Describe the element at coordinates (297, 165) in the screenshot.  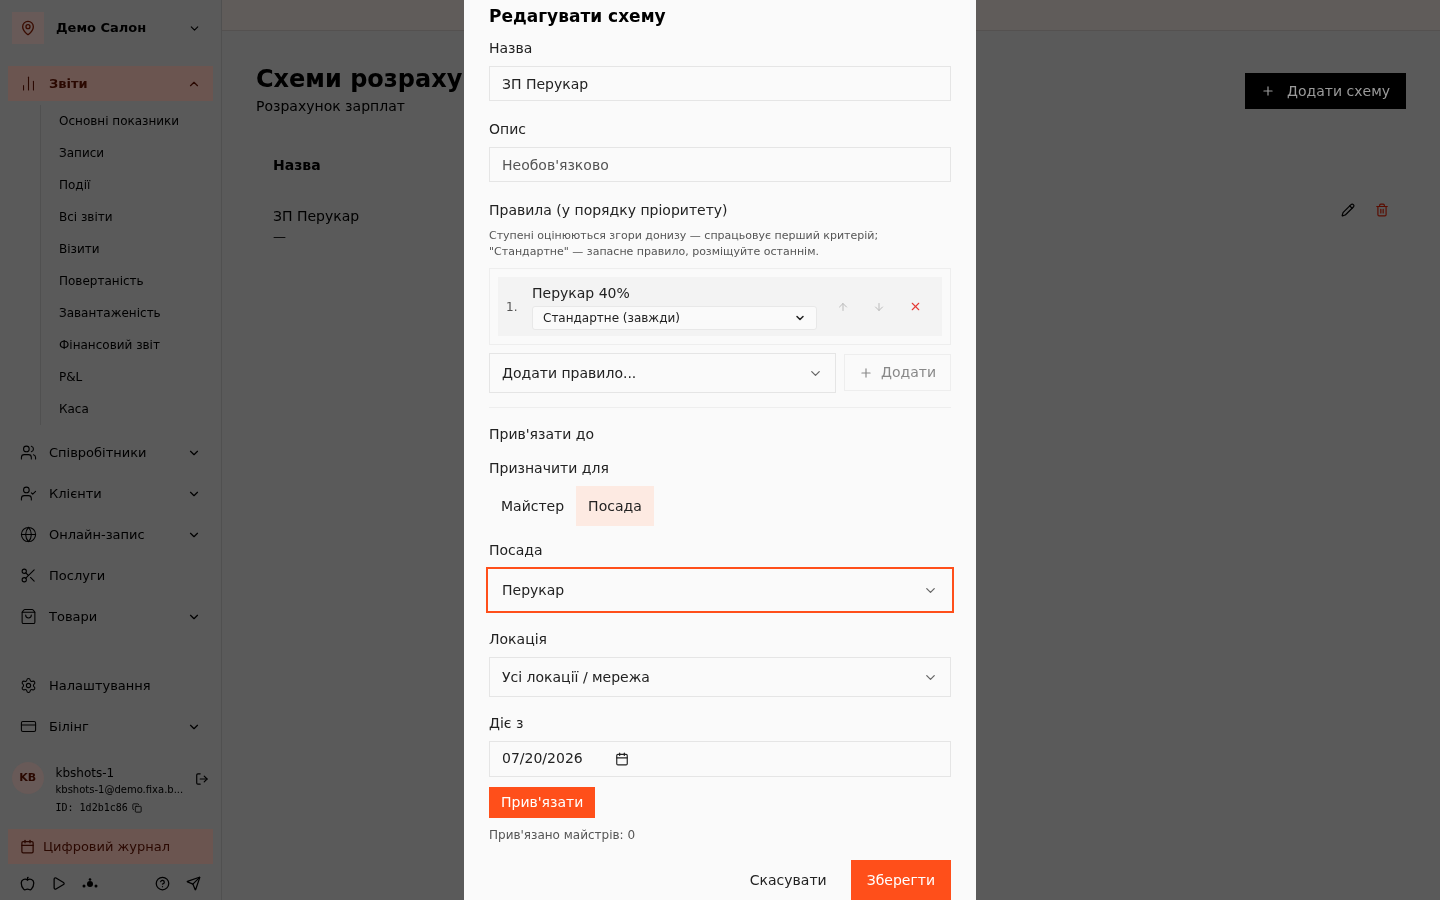
I see `column-header: Назва` at that location.